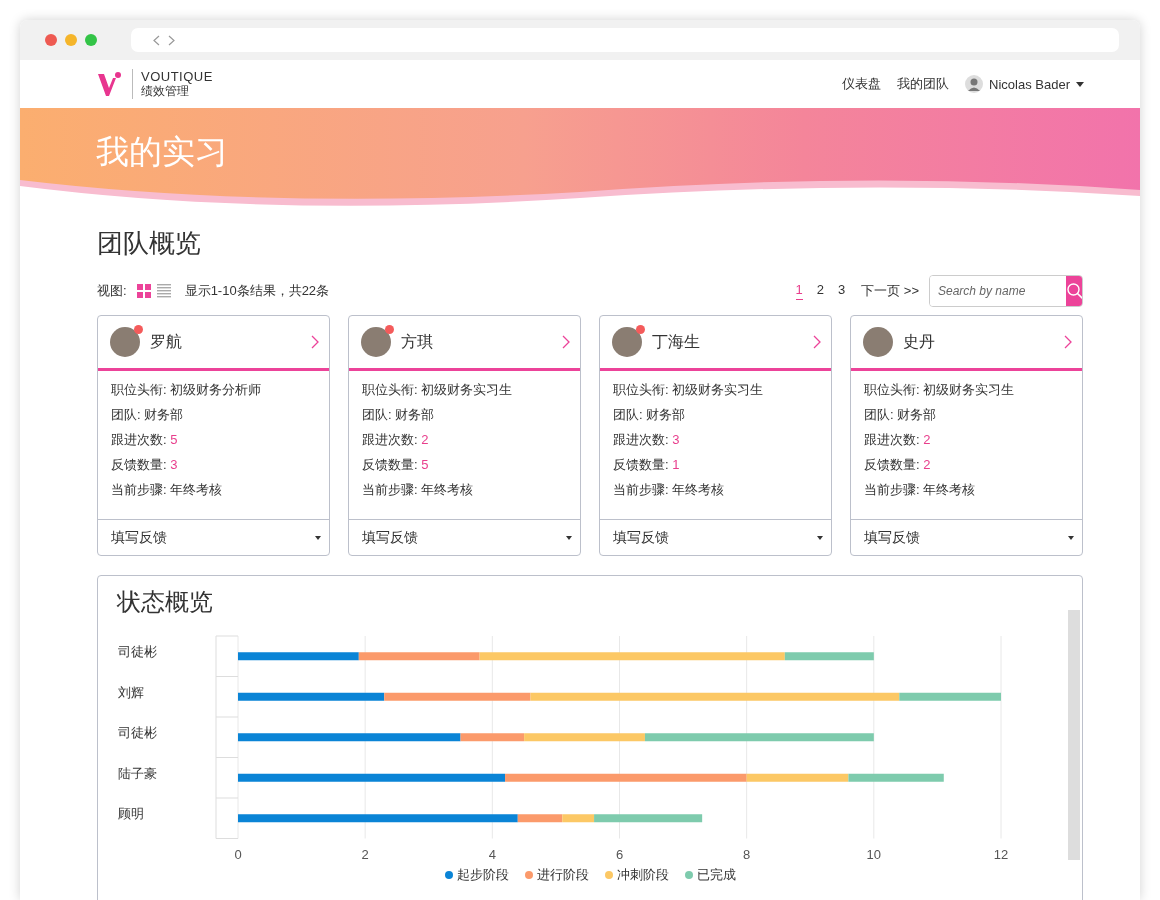  Describe the element at coordinates (492, 854) in the screenshot. I see `tick-label: 4` at that location.